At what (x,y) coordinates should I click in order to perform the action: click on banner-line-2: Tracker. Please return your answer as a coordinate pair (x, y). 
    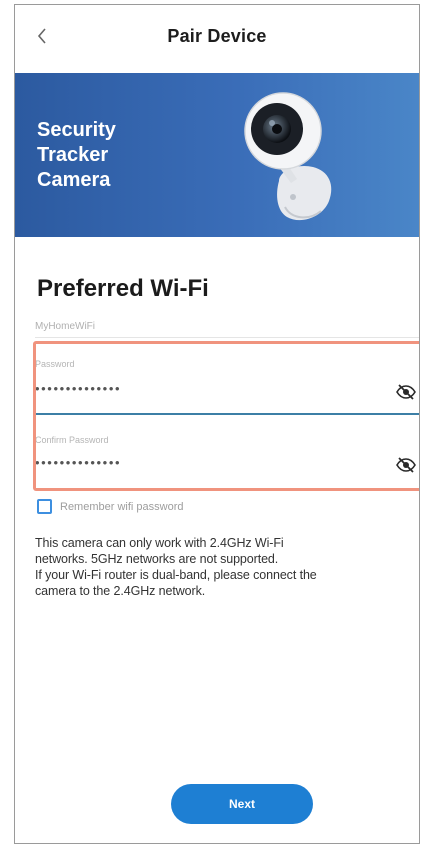
    Looking at the image, I should click on (73, 155).